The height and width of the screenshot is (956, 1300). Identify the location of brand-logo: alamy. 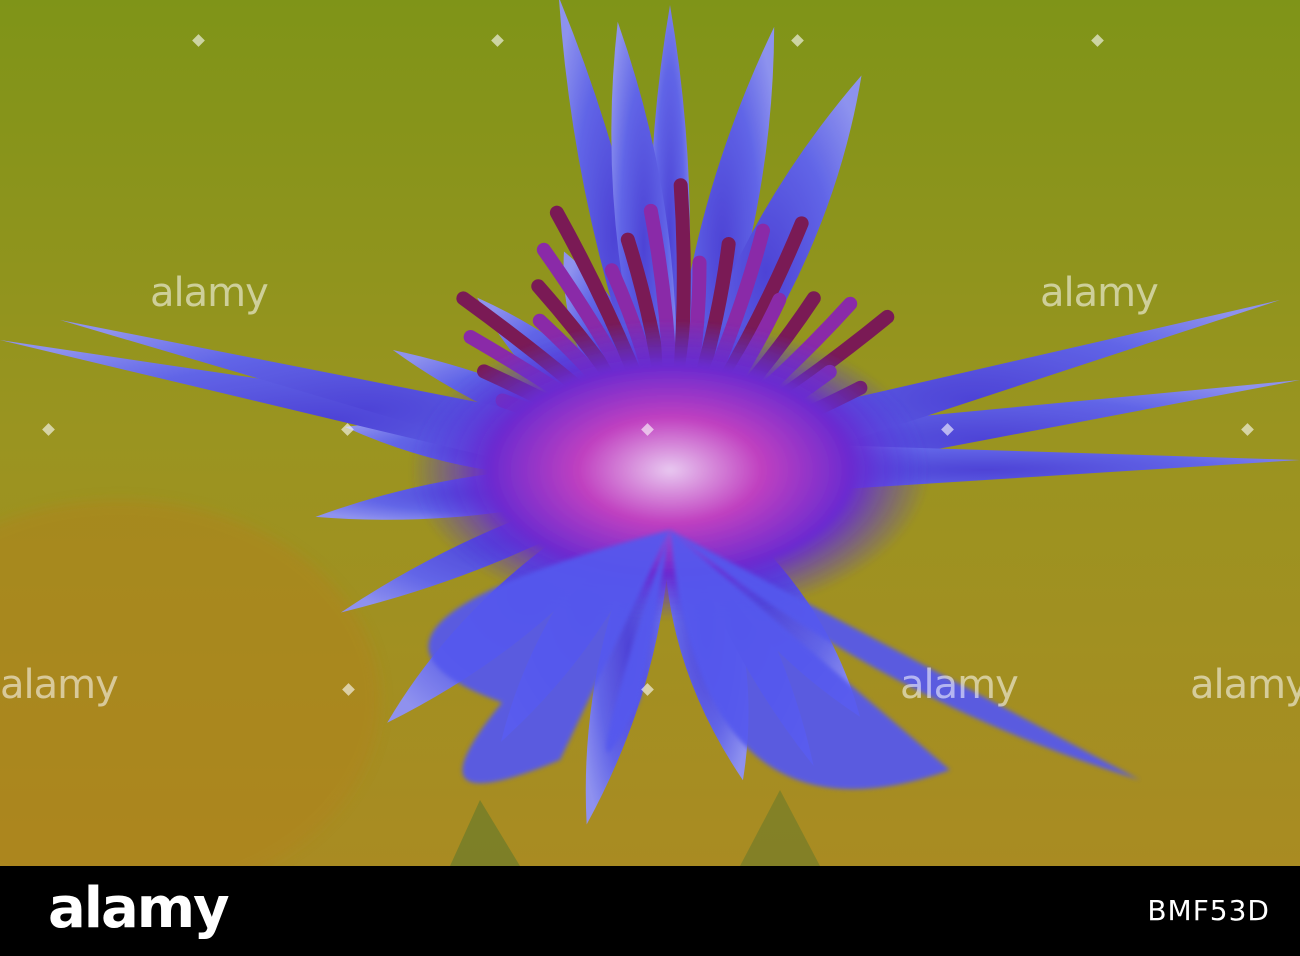
(139, 908).